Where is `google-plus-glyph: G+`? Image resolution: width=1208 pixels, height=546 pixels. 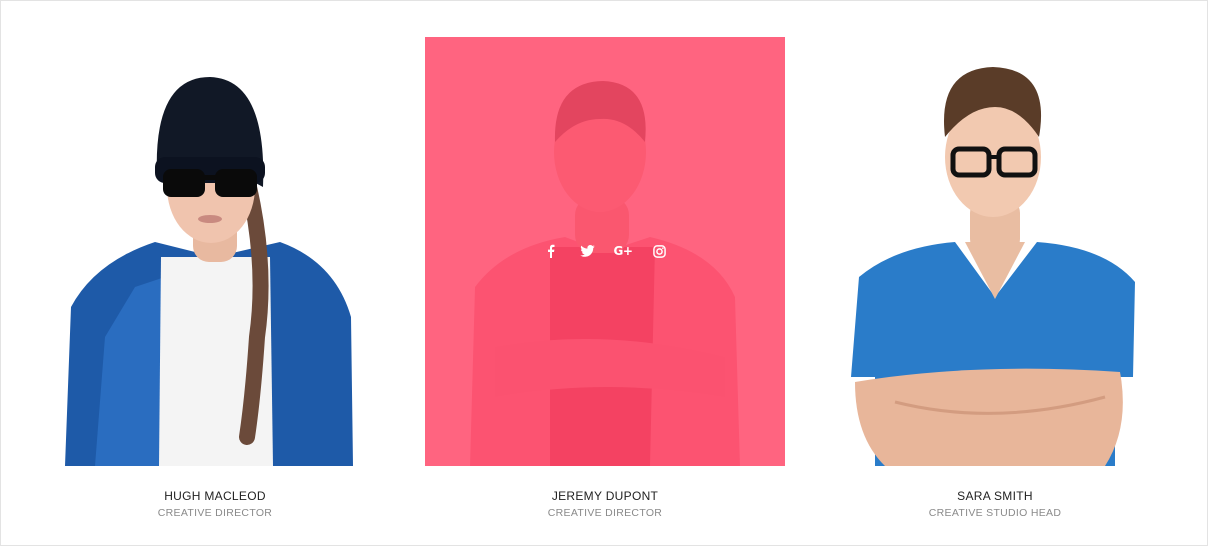
google-plus-glyph: G+ is located at coordinates (623, 251).